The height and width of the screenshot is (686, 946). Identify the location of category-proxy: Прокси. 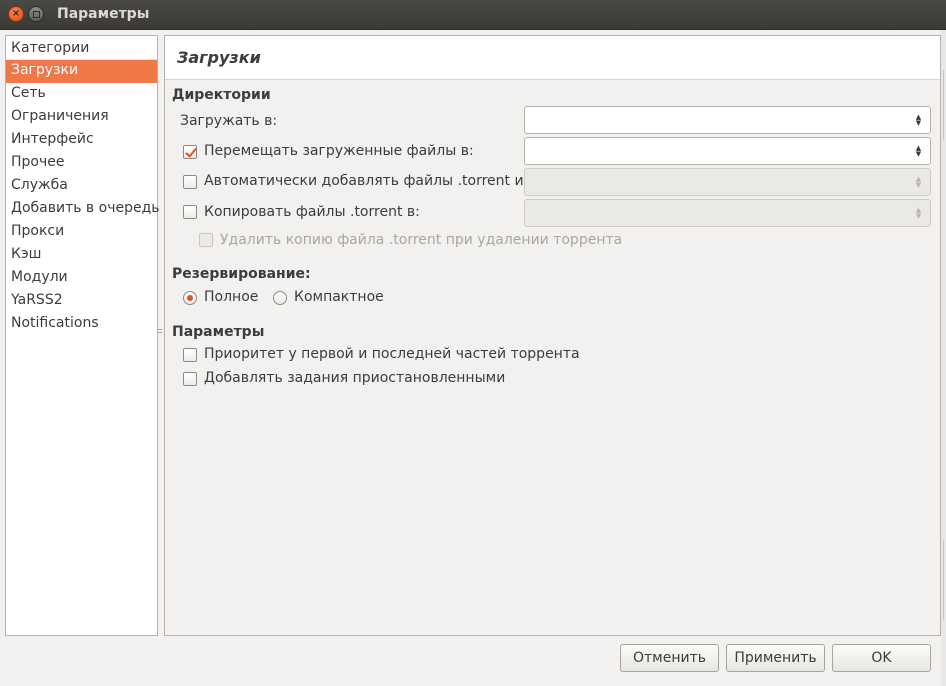
(81, 232).